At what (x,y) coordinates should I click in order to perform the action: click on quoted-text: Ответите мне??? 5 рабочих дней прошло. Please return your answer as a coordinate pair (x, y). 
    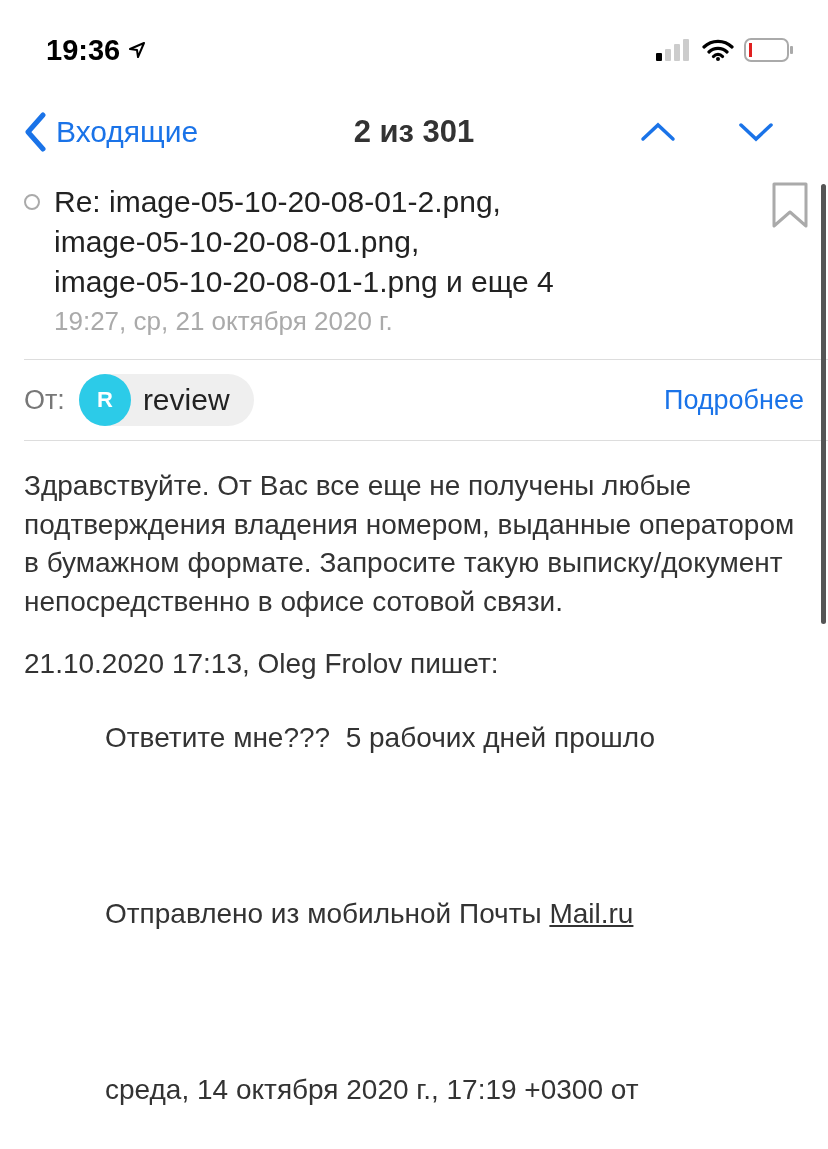
    Looking at the image, I should click on (380, 738).